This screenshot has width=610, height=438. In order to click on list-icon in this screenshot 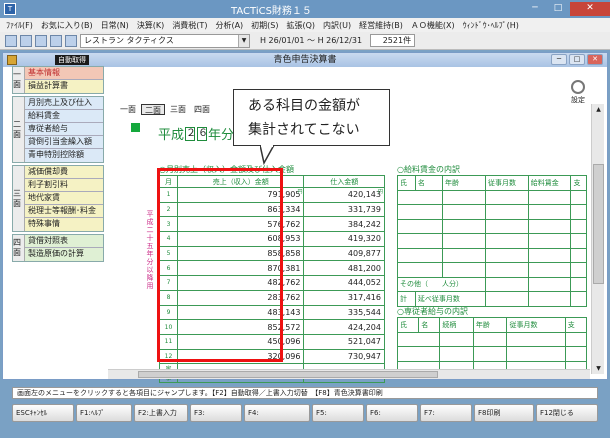, I will do `click(41, 40)`.